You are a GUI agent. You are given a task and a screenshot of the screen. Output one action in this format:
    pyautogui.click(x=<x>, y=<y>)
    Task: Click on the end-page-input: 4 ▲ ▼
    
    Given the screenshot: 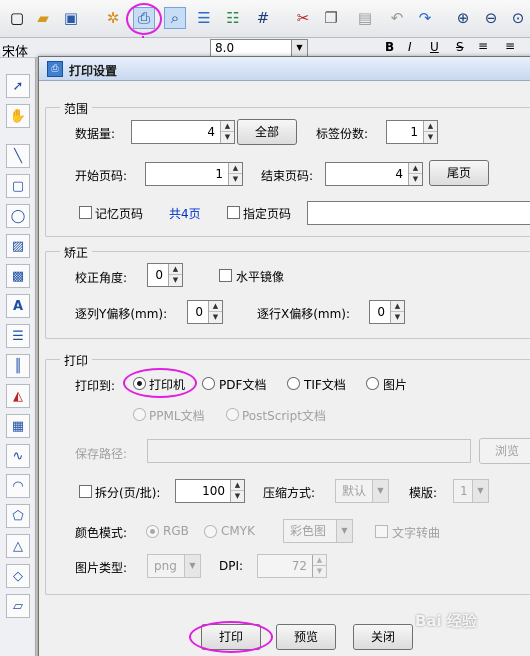 What is the action you would take?
    pyautogui.click(x=374, y=174)
    